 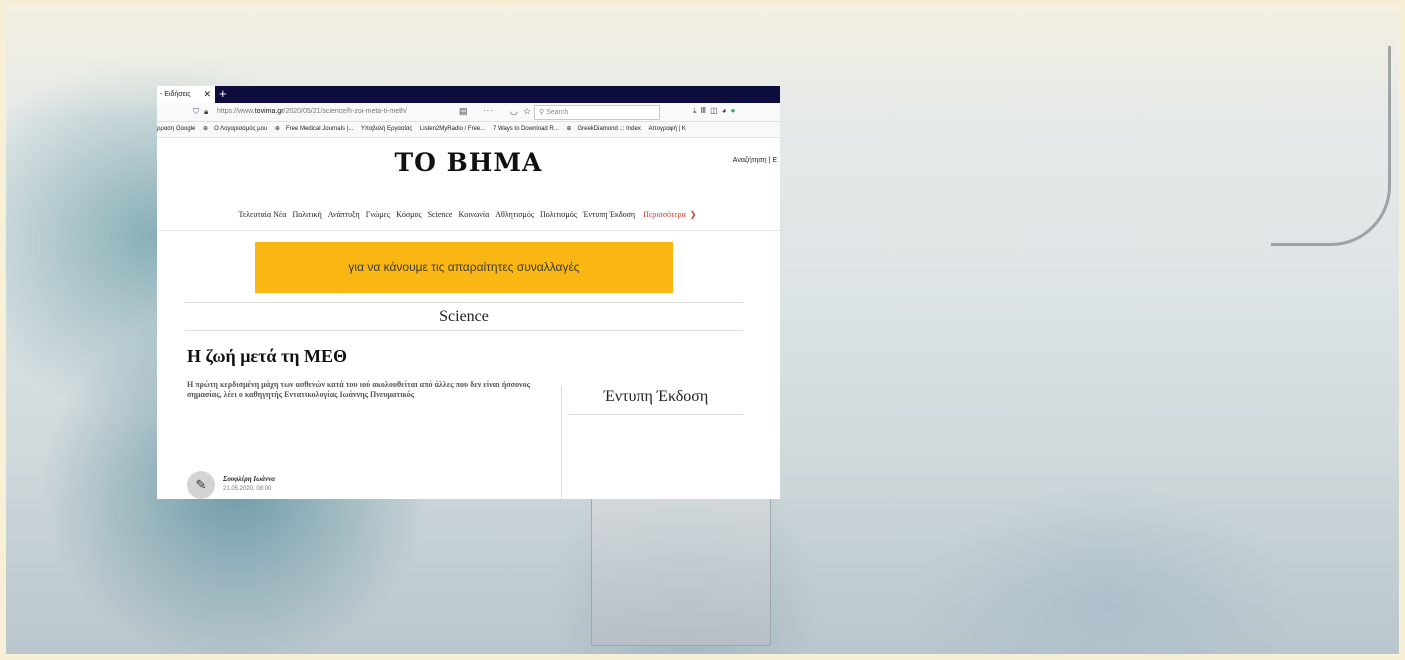 What do you see at coordinates (175, 94) in the screenshot?
I see `tab-label: - Ειδήσεις` at bounding box center [175, 94].